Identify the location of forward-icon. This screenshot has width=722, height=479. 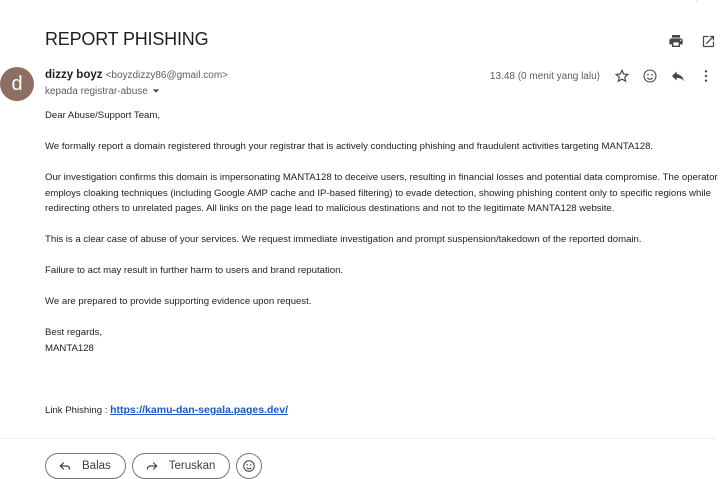
(152, 466).